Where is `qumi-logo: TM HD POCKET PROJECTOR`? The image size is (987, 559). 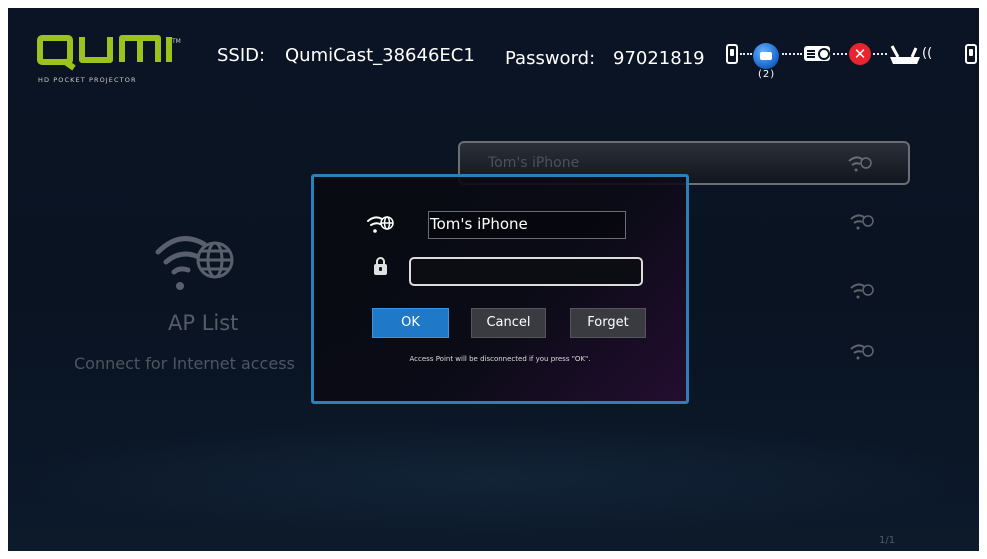 qumi-logo: TM HD POCKET PROJECTOR is located at coordinates (111, 62).